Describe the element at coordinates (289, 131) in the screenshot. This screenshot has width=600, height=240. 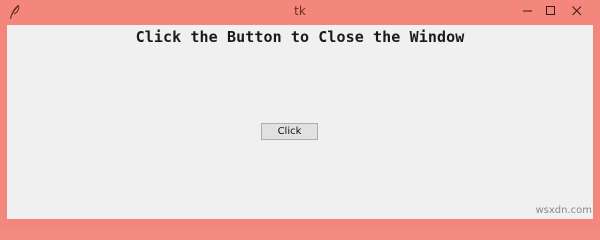
I see `click-button: Click` at that location.